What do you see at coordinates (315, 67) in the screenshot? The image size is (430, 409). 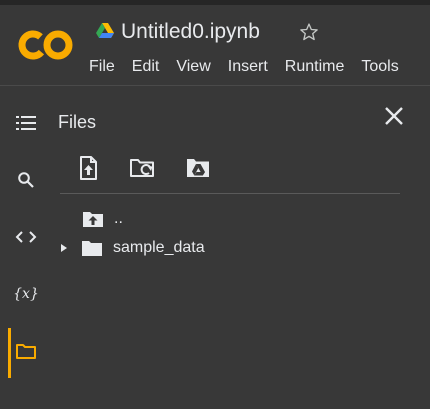 I see `menu-runtime: Runtime` at bounding box center [315, 67].